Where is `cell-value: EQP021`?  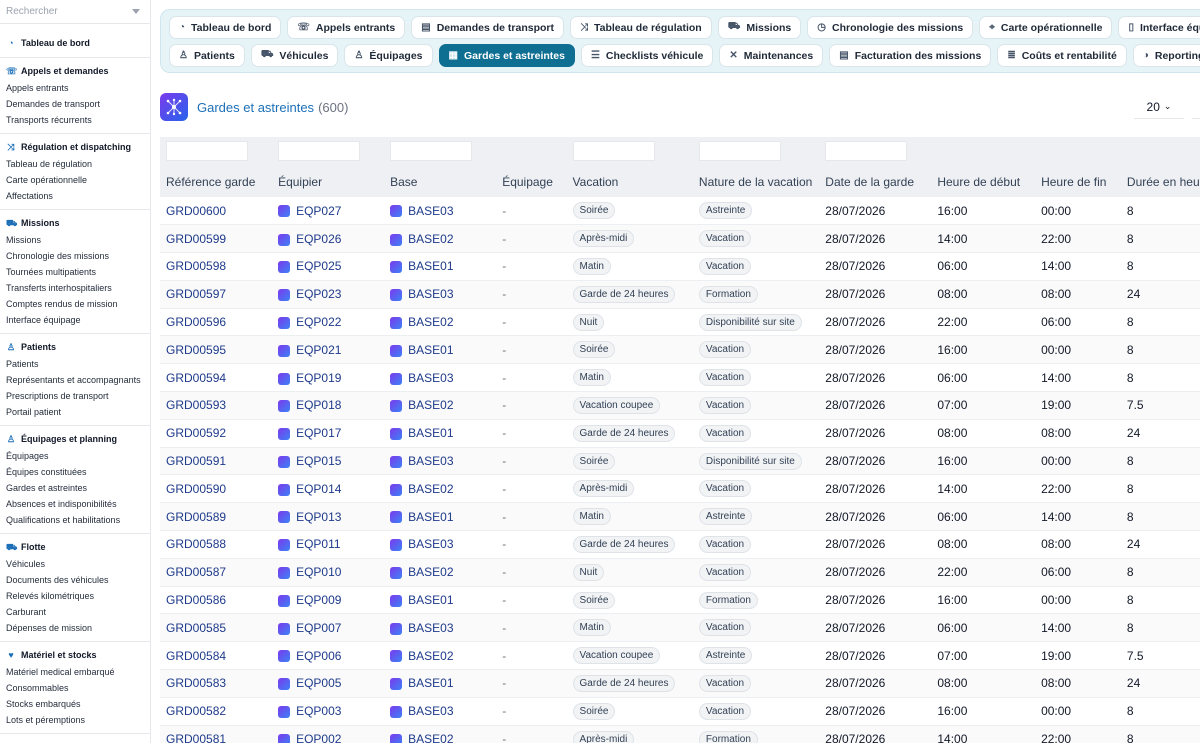
cell-value: EQP021 is located at coordinates (318, 350).